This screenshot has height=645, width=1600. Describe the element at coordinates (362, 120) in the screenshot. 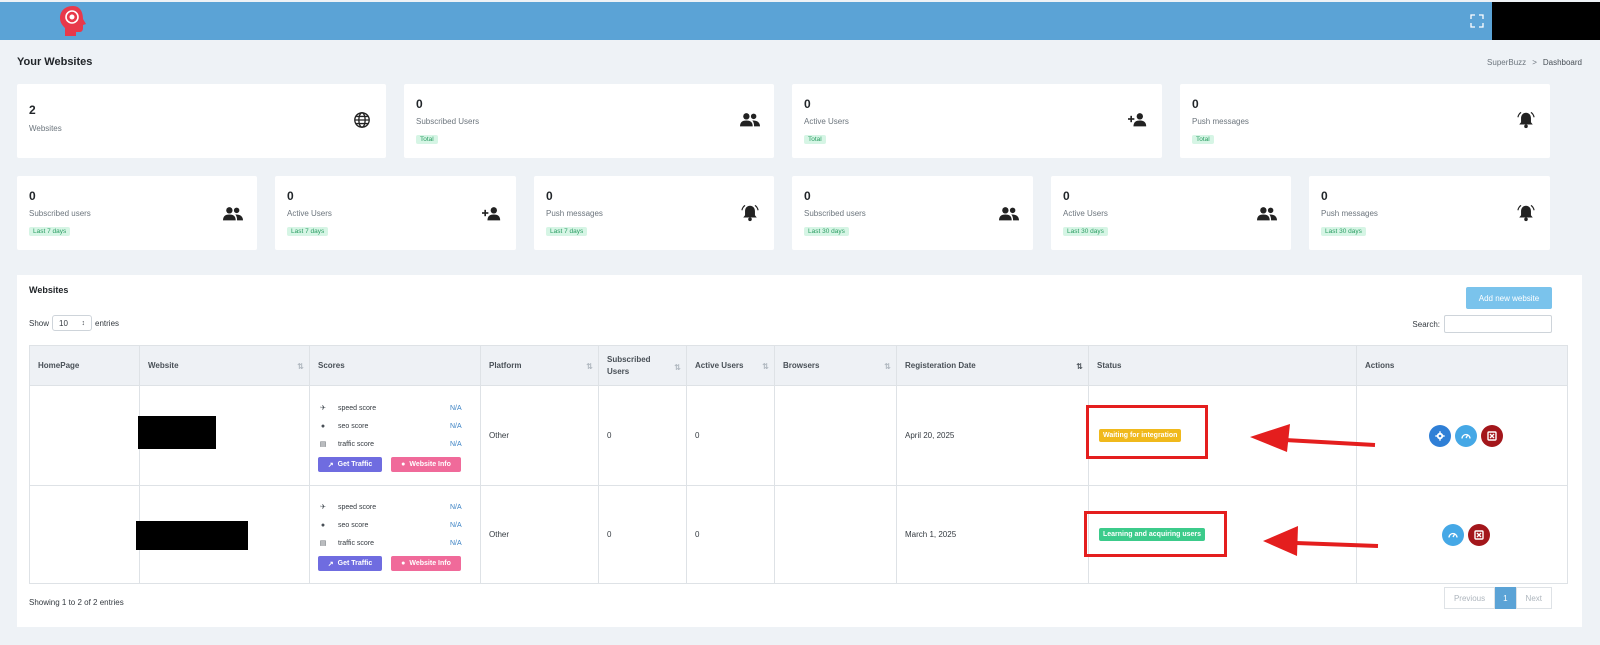

I see `globe-icon` at that location.